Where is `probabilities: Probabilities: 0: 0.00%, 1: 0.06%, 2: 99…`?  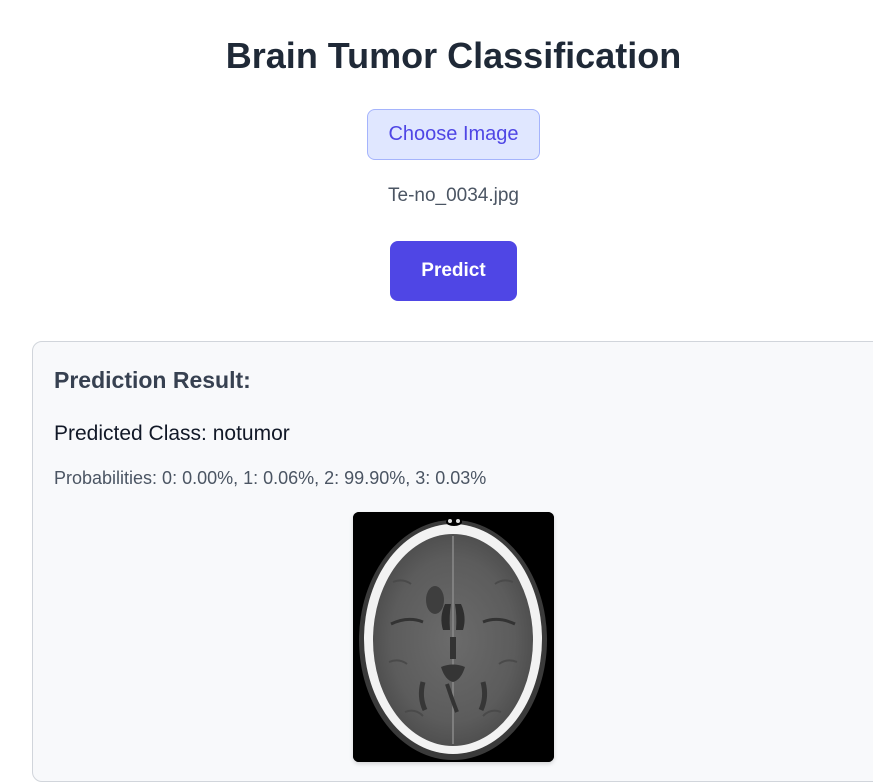 probabilities: Probabilities: 0: 0.00%, 1: 0.06%, 2: 99… is located at coordinates (270, 478).